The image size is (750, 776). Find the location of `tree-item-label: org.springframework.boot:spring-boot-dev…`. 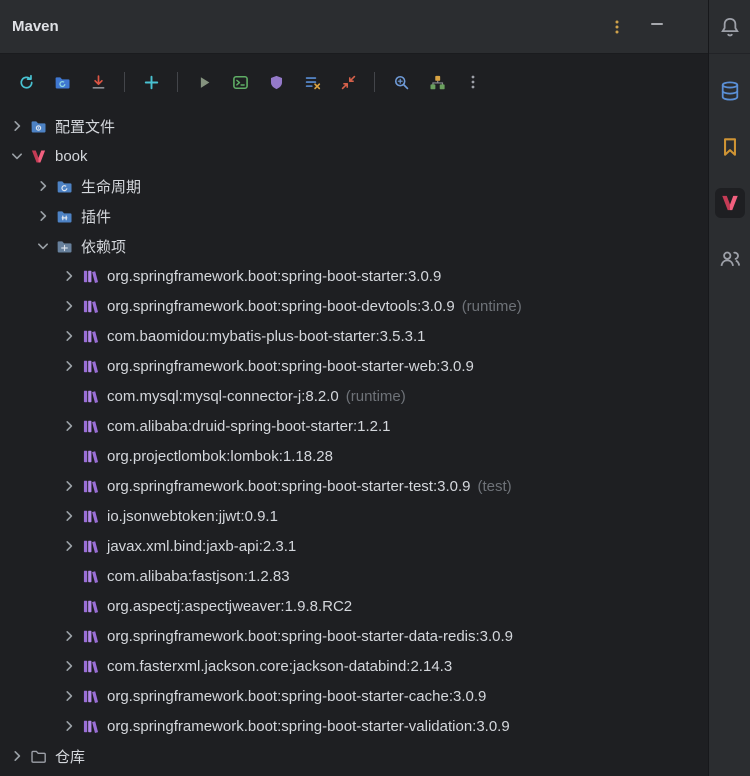

tree-item-label: org.springframework.boot:spring-boot-dev… is located at coordinates (281, 306).